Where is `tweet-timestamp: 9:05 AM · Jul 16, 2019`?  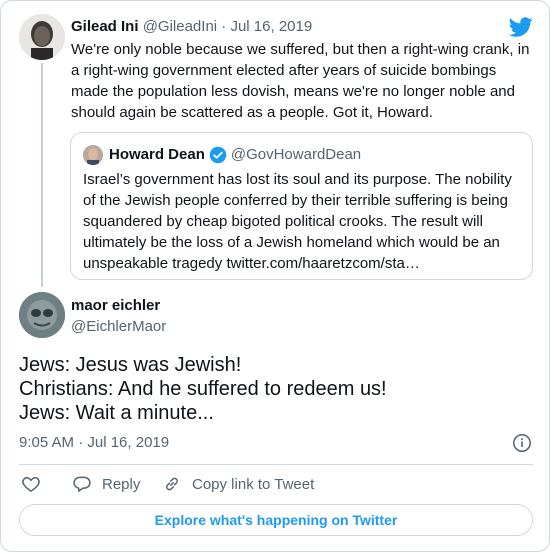 tweet-timestamp: 9:05 AM · Jul 16, 2019 is located at coordinates (94, 443).